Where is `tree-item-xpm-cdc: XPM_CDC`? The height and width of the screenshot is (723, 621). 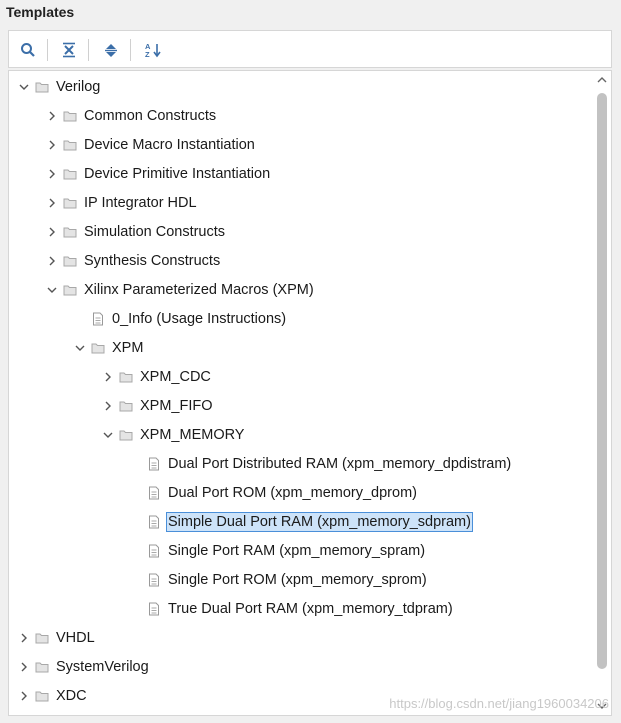 tree-item-xpm-cdc: XPM_CDC is located at coordinates (304, 377).